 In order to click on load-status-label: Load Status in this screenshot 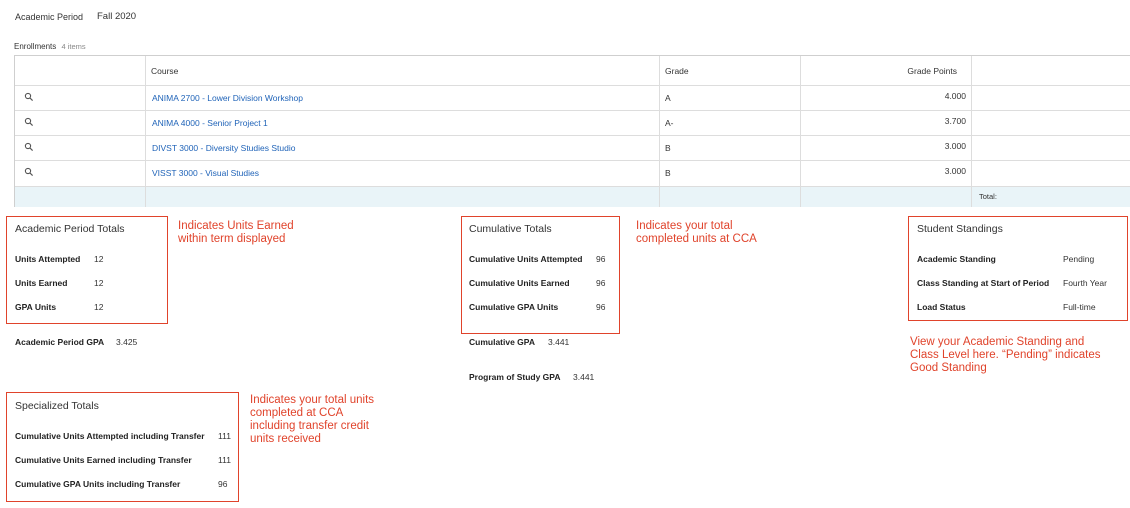, I will do `click(941, 307)`.